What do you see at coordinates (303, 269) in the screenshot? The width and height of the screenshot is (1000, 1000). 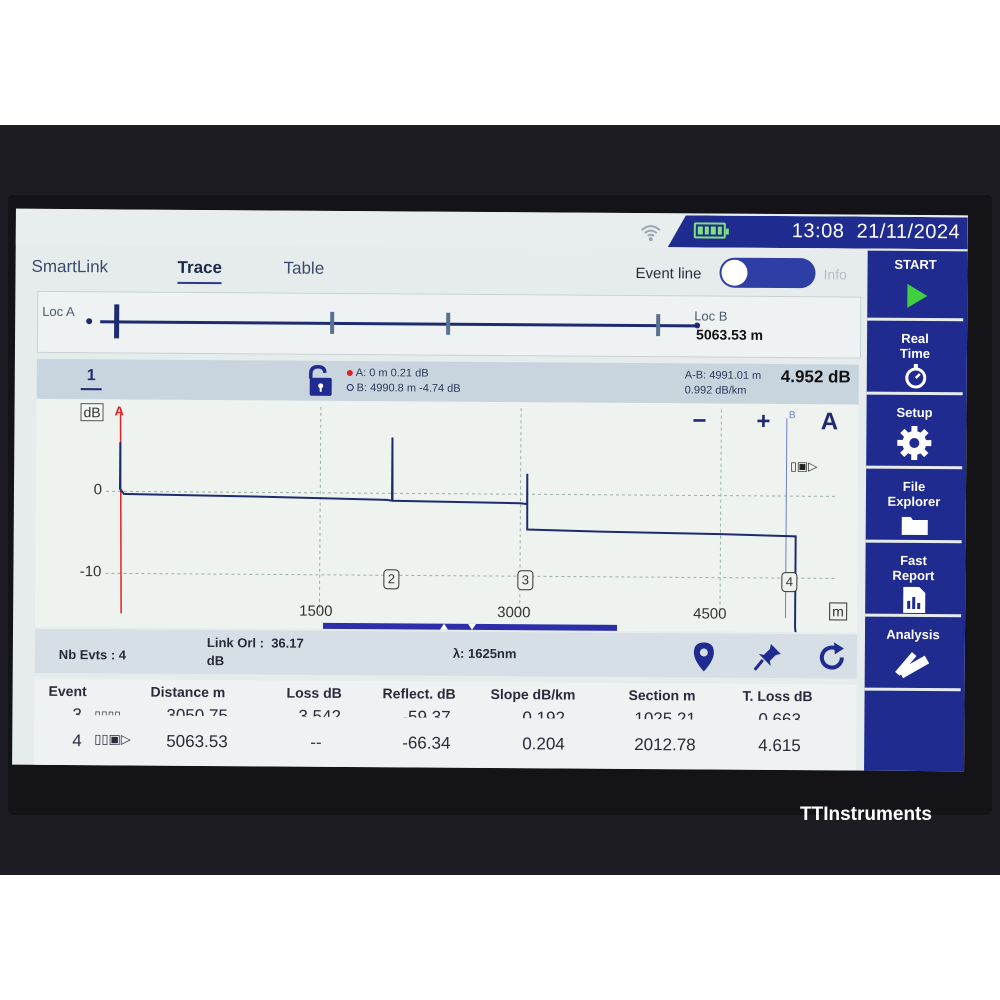 I see `tab-table: Table` at bounding box center [303, 269].